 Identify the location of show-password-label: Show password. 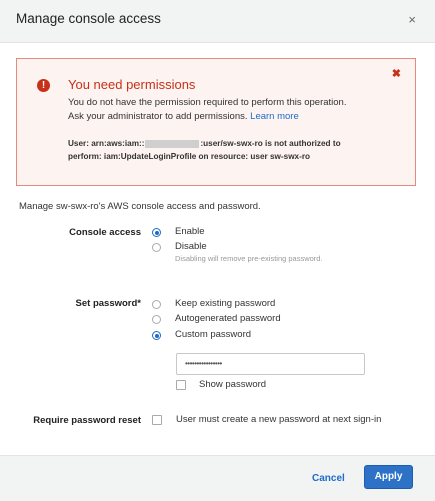
(233, 384).